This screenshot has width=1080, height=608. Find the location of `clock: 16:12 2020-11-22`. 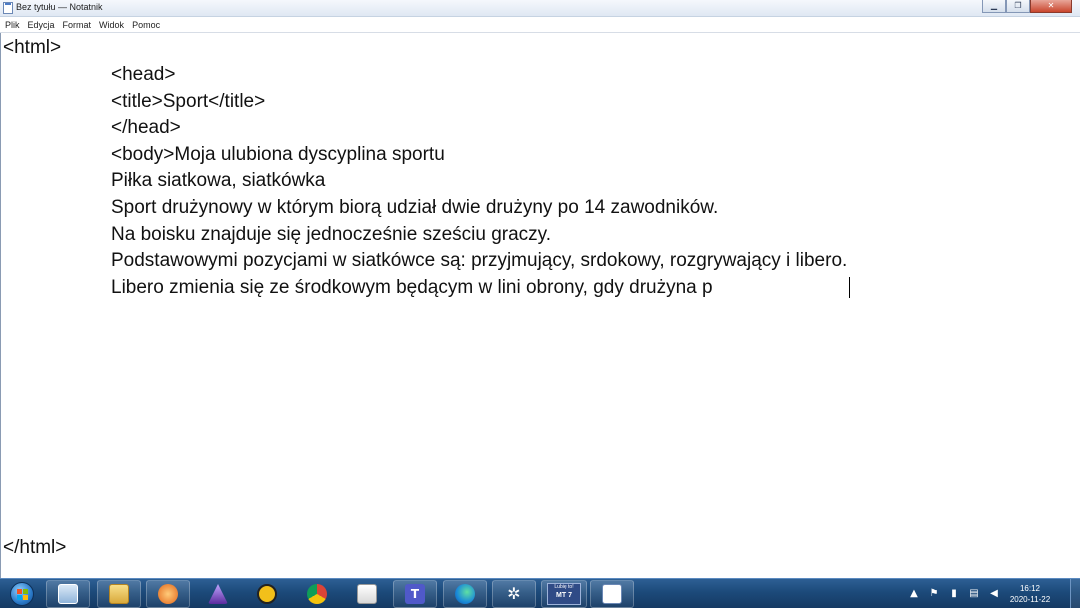

clock: 16:12 2020-11-22 is located at coordinates (1030, 594).